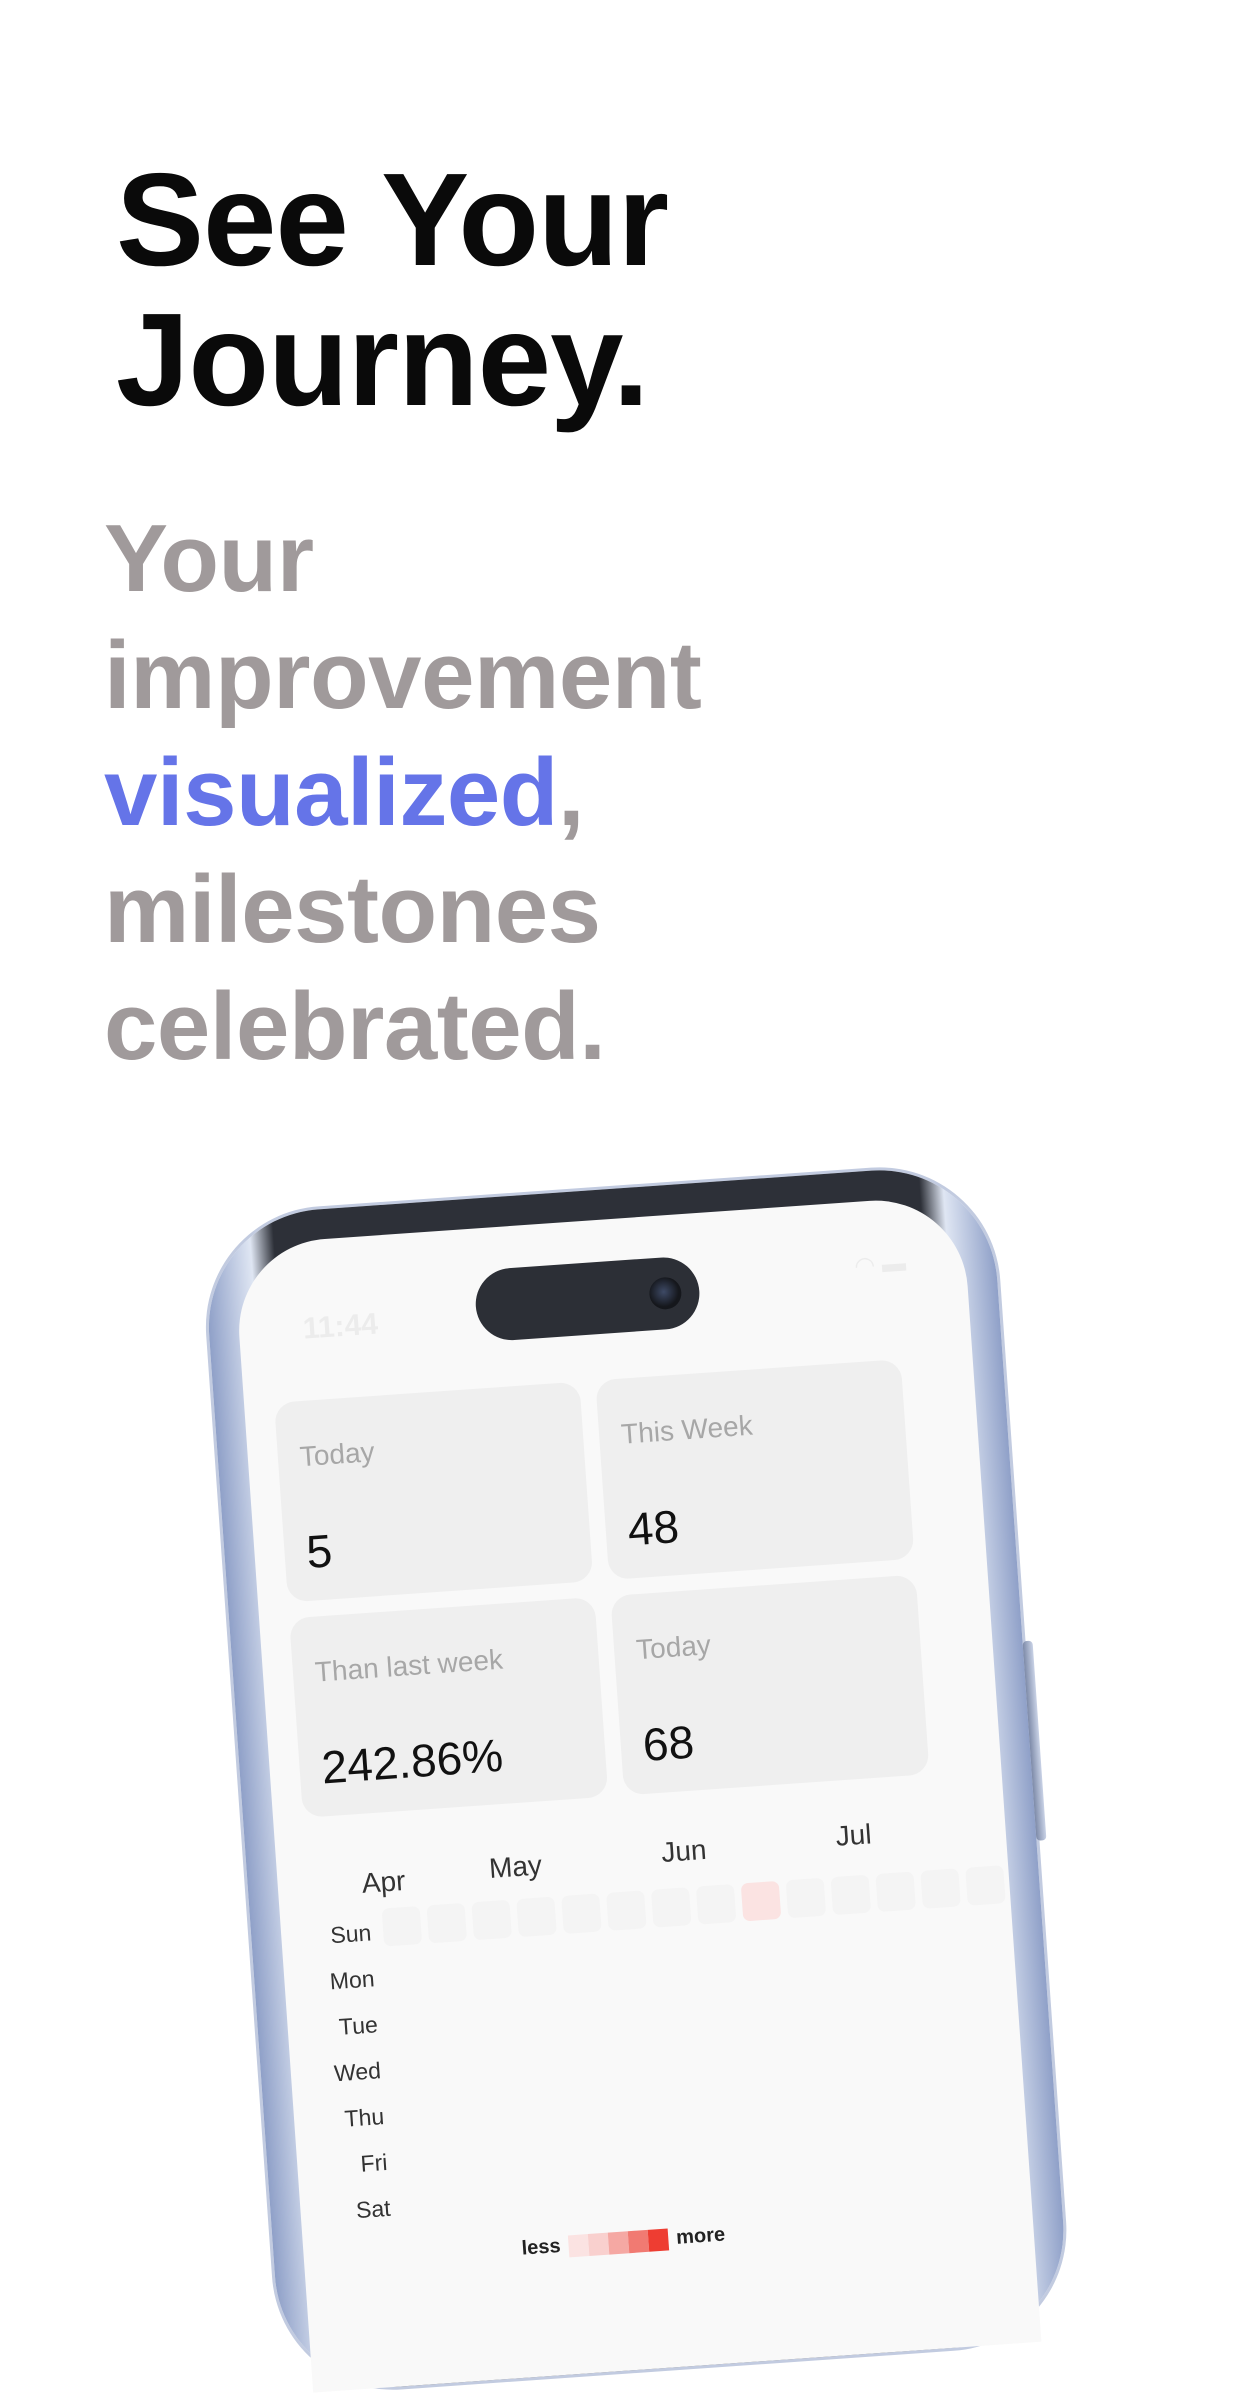 The width and height of the screenshot is (1242, 2395). I want to click on stat-card-value: 242.86%, so click(412, 1761).